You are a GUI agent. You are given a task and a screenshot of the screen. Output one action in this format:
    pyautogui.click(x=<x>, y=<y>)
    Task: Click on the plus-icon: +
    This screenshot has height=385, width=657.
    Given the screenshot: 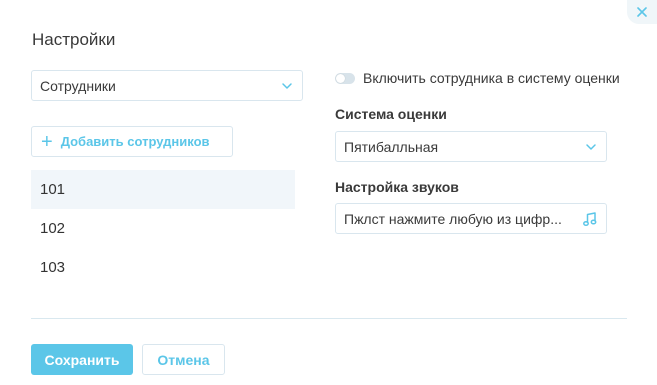 What is the action you would take?
    pyautogui.click(x=47, y=141)
    